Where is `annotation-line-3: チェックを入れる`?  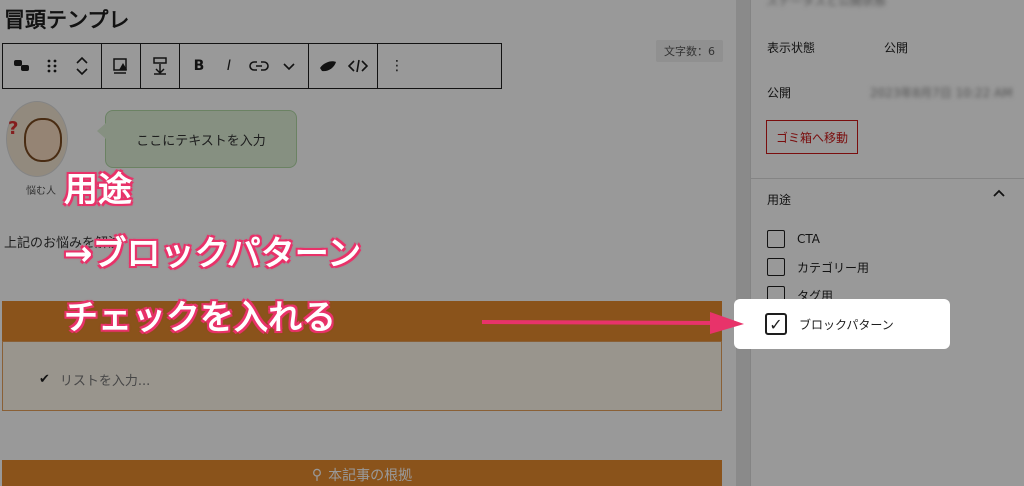
annotation-line-3: チェックを入れる is located at coordinates (200, 318).